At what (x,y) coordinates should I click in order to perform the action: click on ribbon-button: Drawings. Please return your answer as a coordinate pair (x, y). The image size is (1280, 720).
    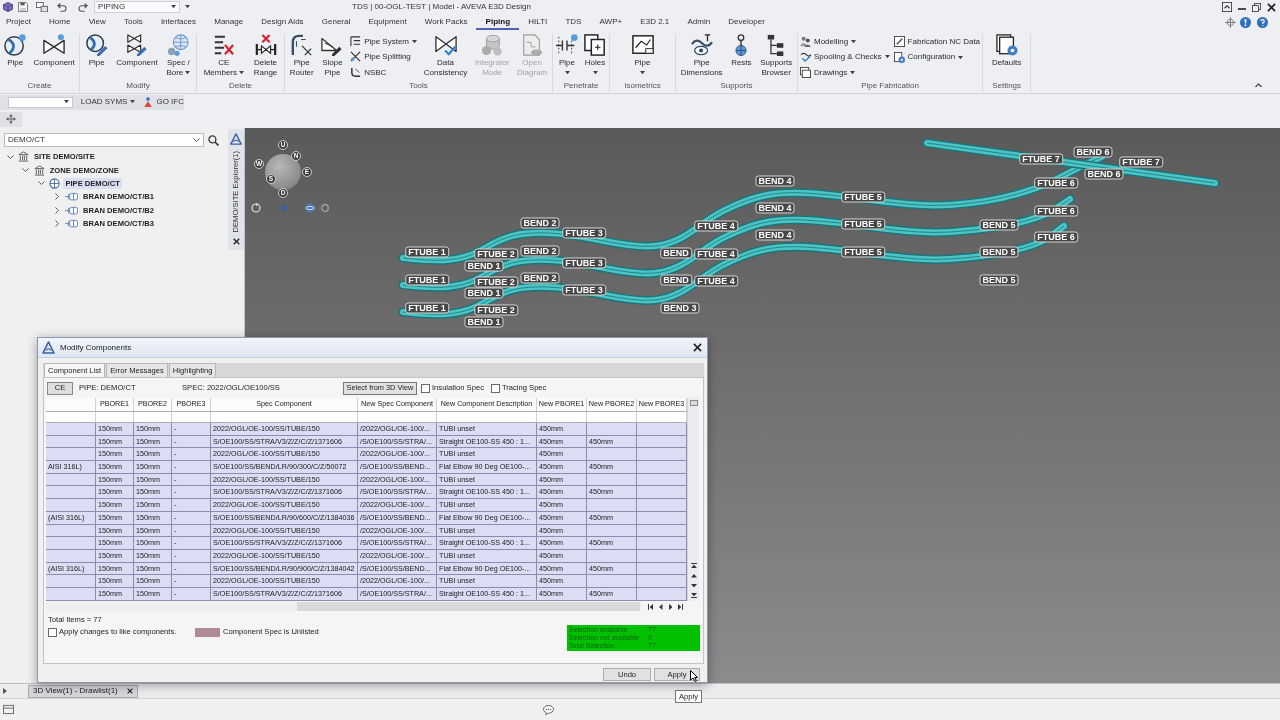
    Looking at the image, I should click on (845, 72).